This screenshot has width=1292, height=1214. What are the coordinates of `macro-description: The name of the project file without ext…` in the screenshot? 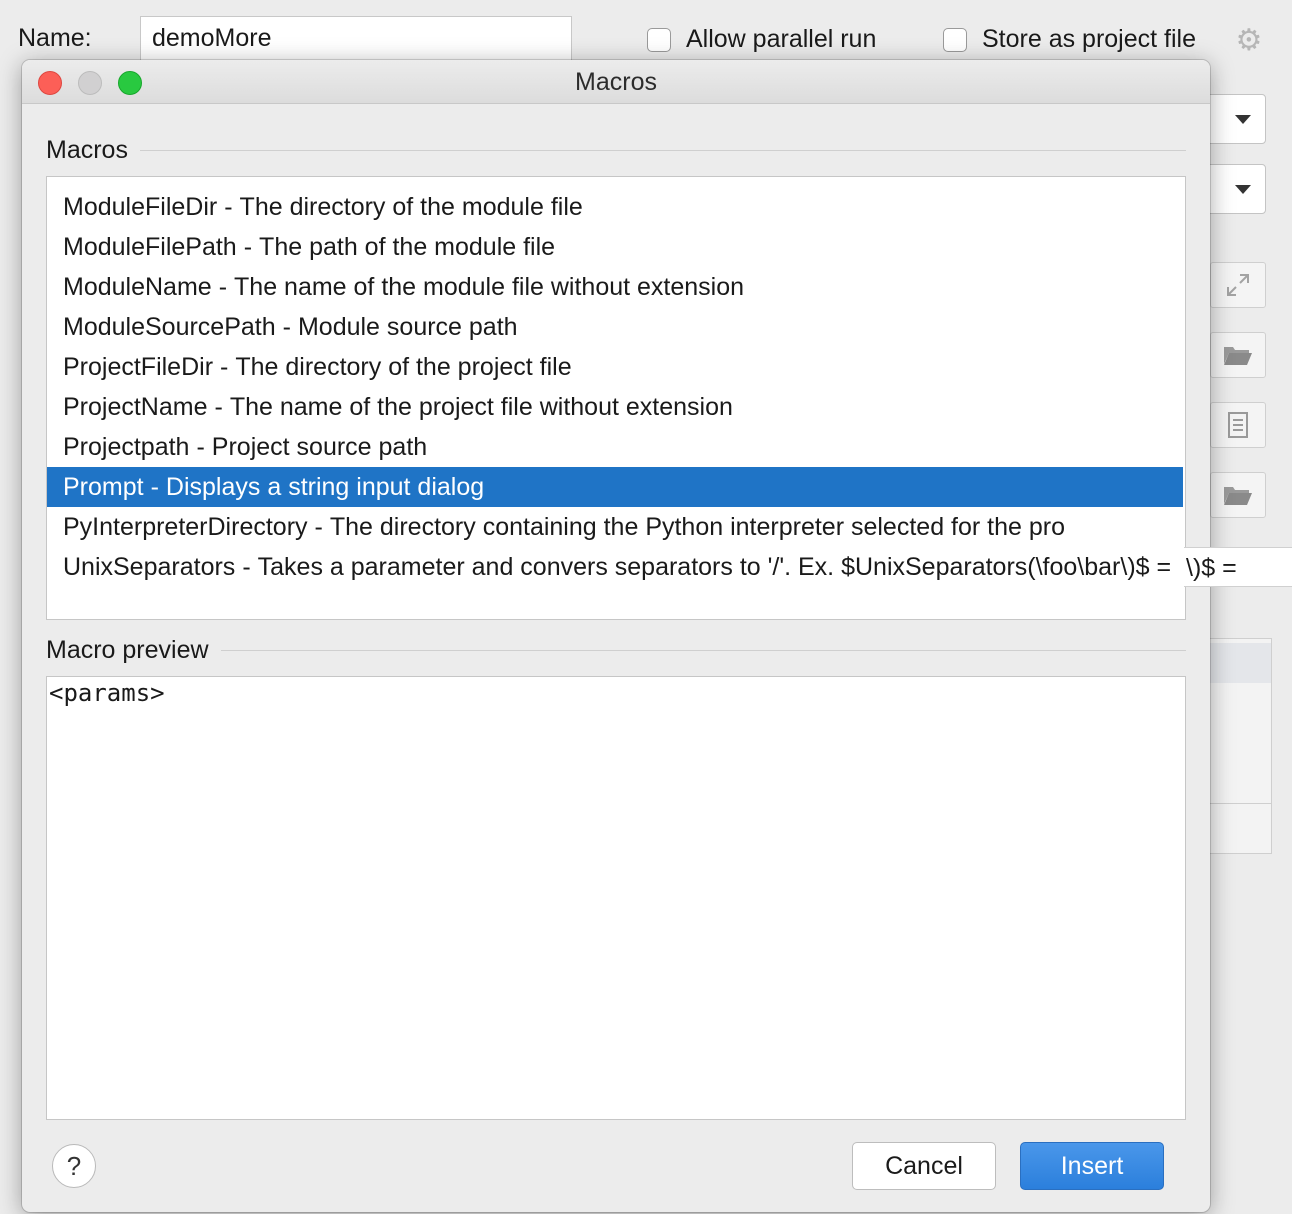 It's located at (481, 407).